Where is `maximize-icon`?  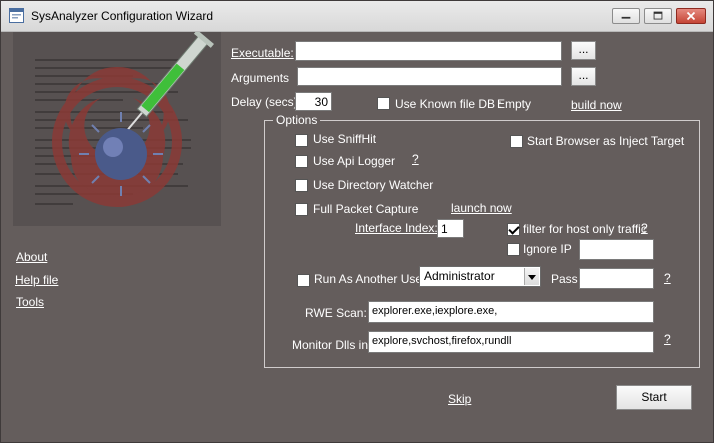
maximize-icon is located at coordinates (658, 15).